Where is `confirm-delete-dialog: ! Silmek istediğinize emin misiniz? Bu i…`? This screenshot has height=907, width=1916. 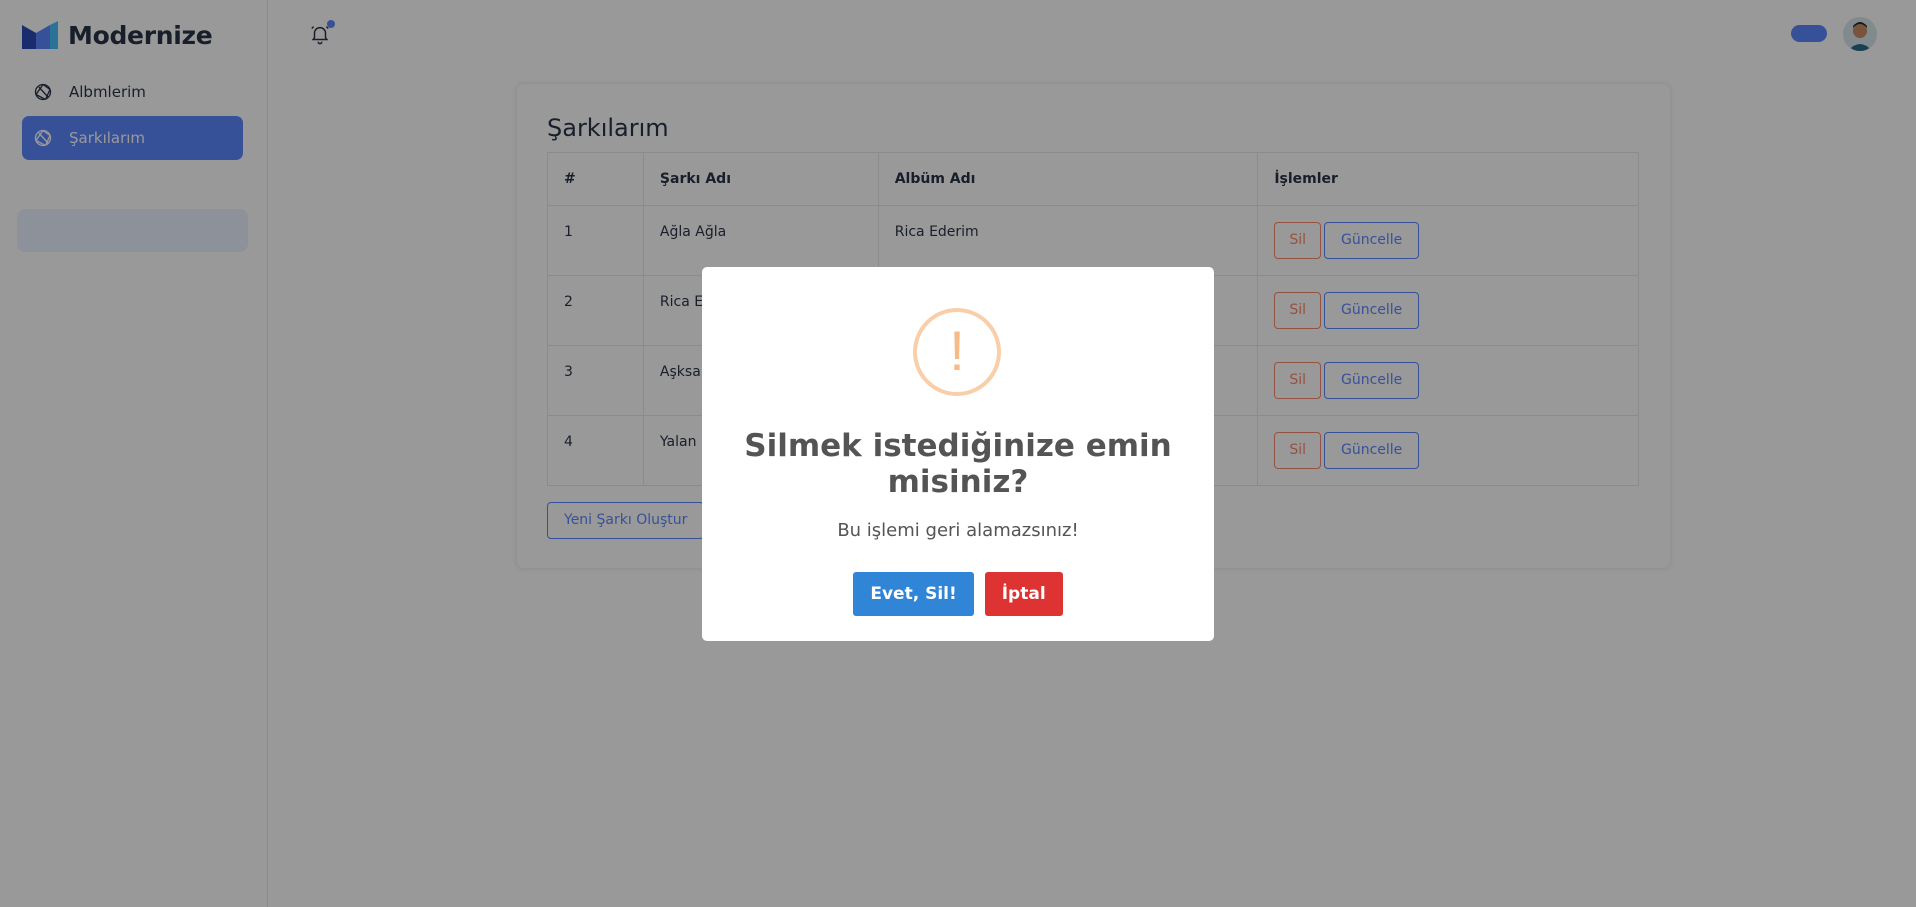
confirm-delete-dialog: ! Silmek istediğinize emin misiniz? Bu i… is located at coordinates (958, 454).